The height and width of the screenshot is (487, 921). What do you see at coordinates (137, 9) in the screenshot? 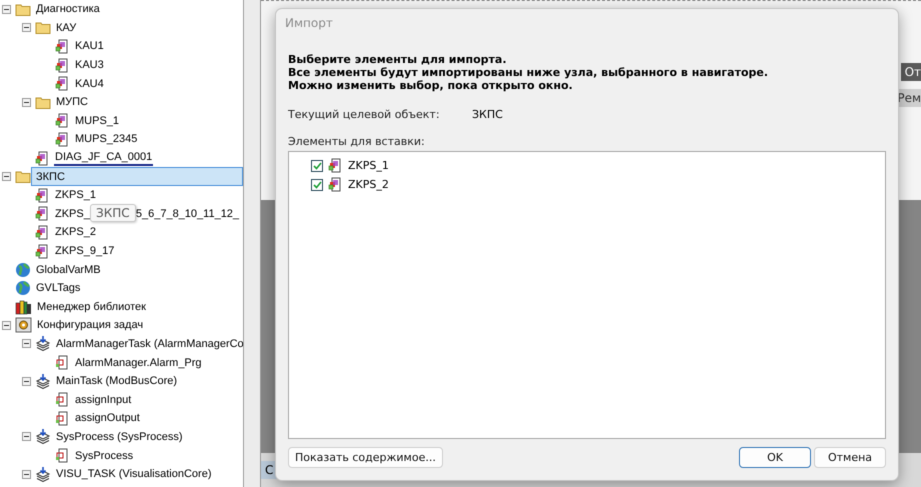
I see `tree-item: Диагностика` at bounding box center [137, 9].